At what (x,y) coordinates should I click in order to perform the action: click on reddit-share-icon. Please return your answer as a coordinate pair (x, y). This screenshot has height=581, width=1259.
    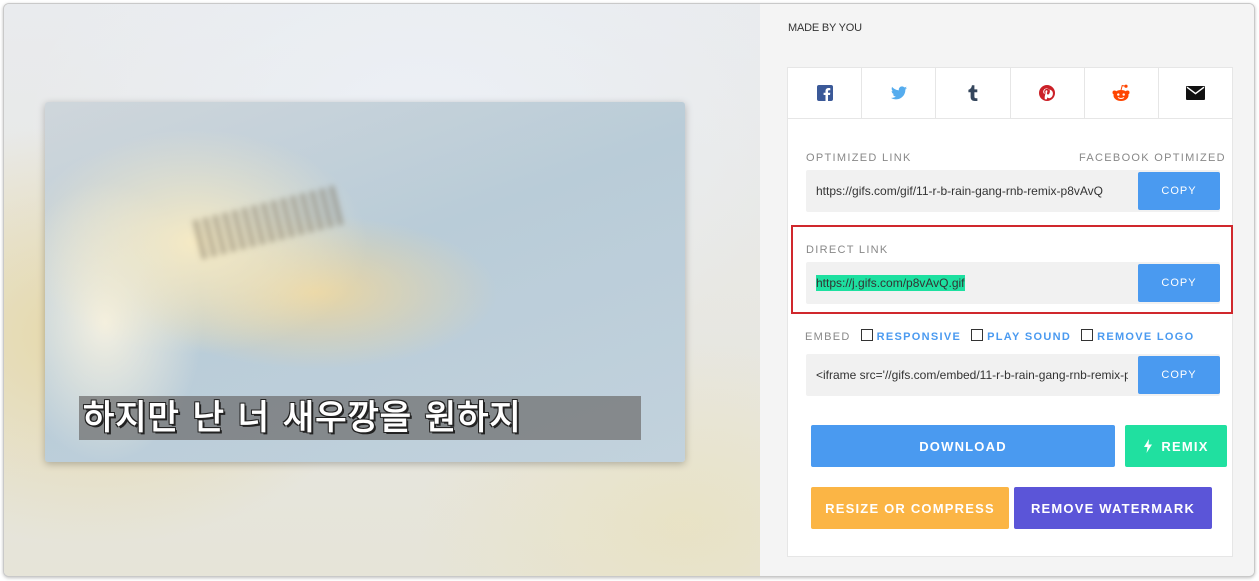
    Looking at the image, I should click on (1121, 92).